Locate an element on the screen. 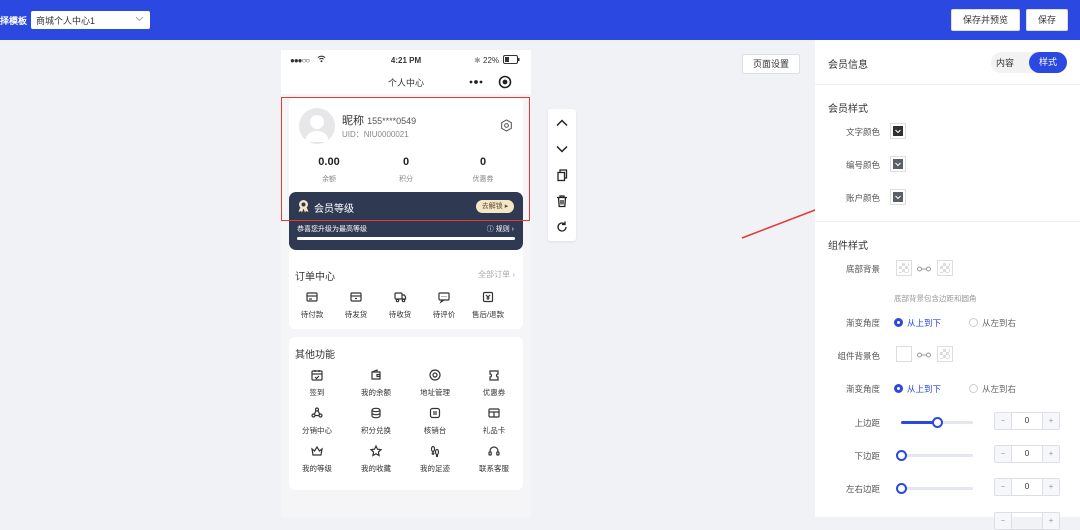 The height and width of the screenshot is (530, 1080). grid-item-label: 积分兑换 is located at coordinates (376, 430).